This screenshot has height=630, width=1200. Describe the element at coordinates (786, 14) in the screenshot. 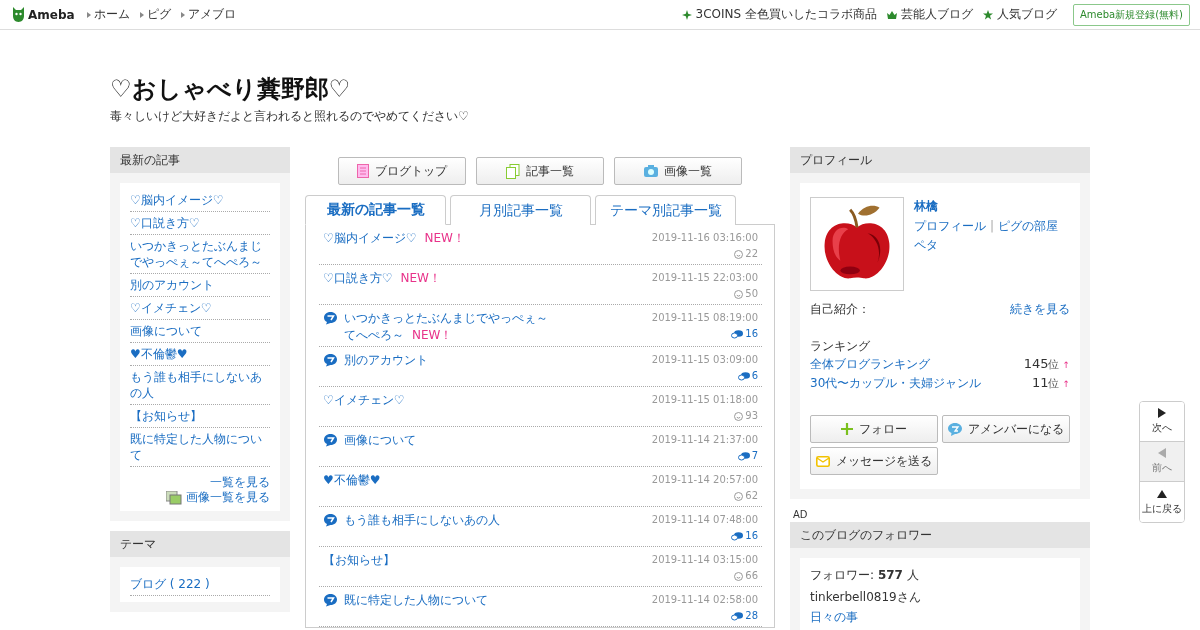

I see `header-link: 3COINS 全色買いしたコラボ商品` at that location.